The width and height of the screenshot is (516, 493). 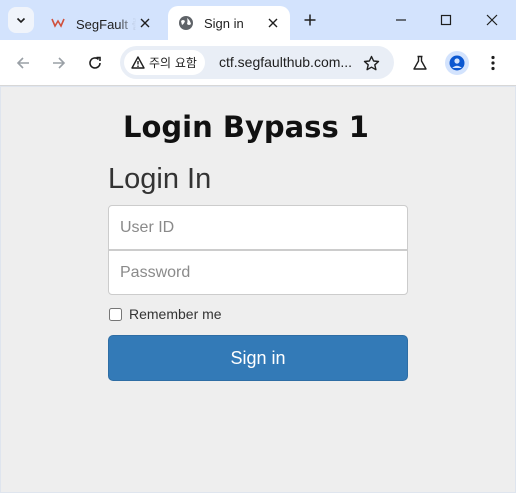 I want to click on user-icon, so click(x=457, y=63).